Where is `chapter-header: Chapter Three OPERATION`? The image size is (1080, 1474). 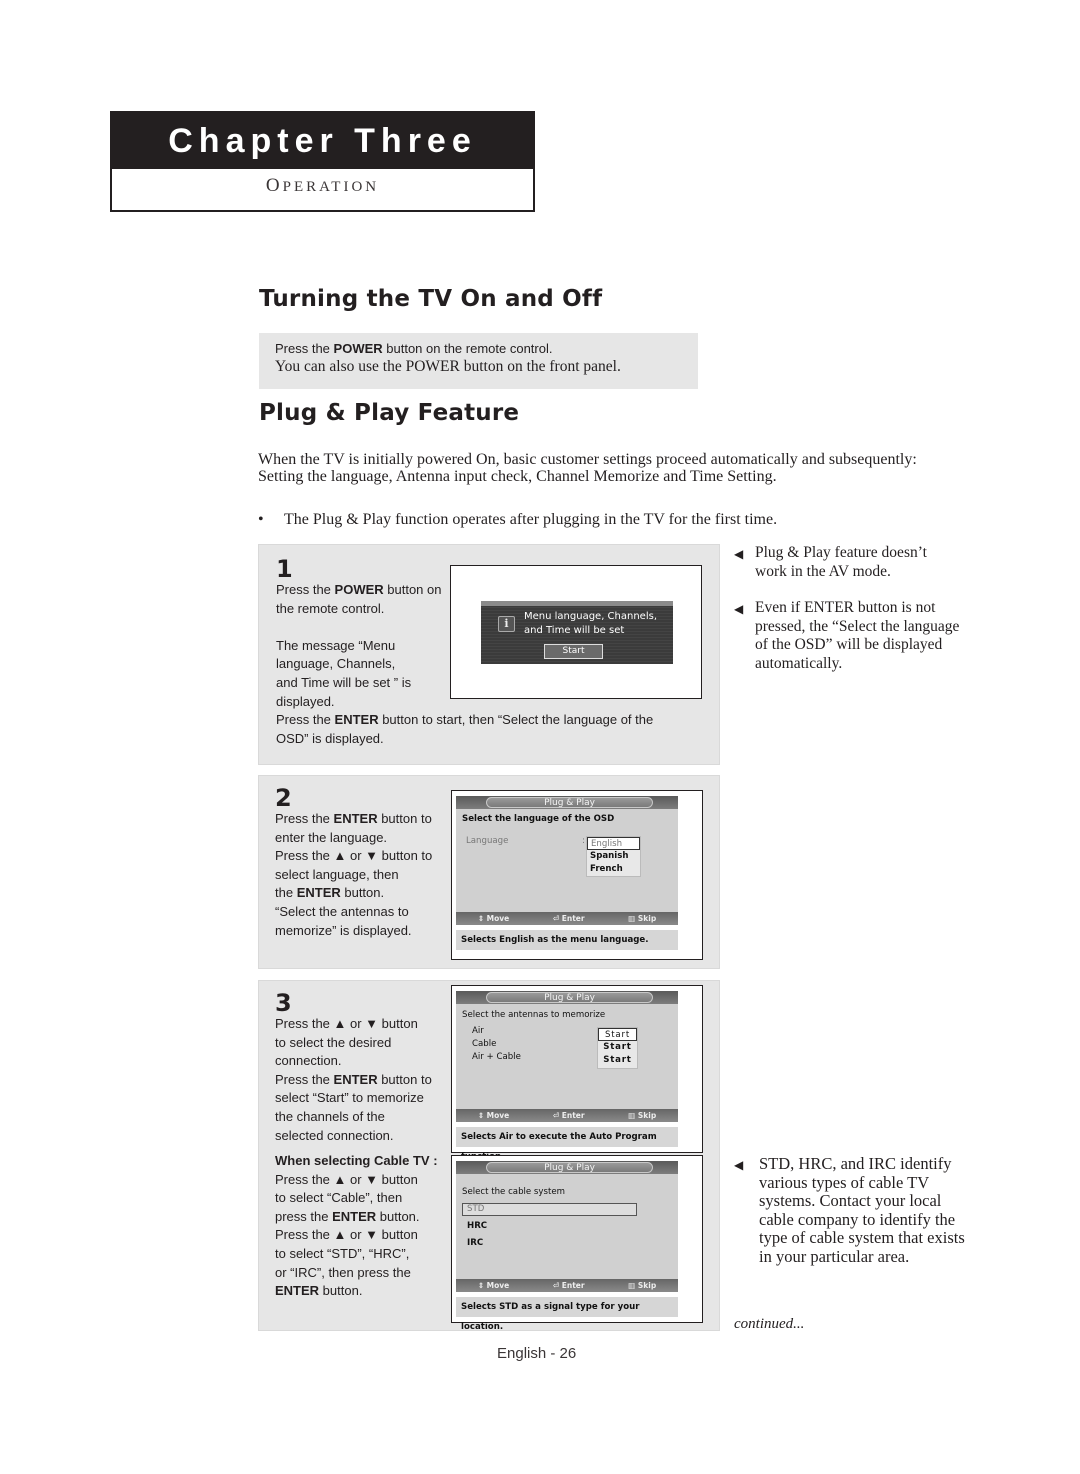 chapter-header: Chapter Three OPERATION is located at coordinates (322, 161).